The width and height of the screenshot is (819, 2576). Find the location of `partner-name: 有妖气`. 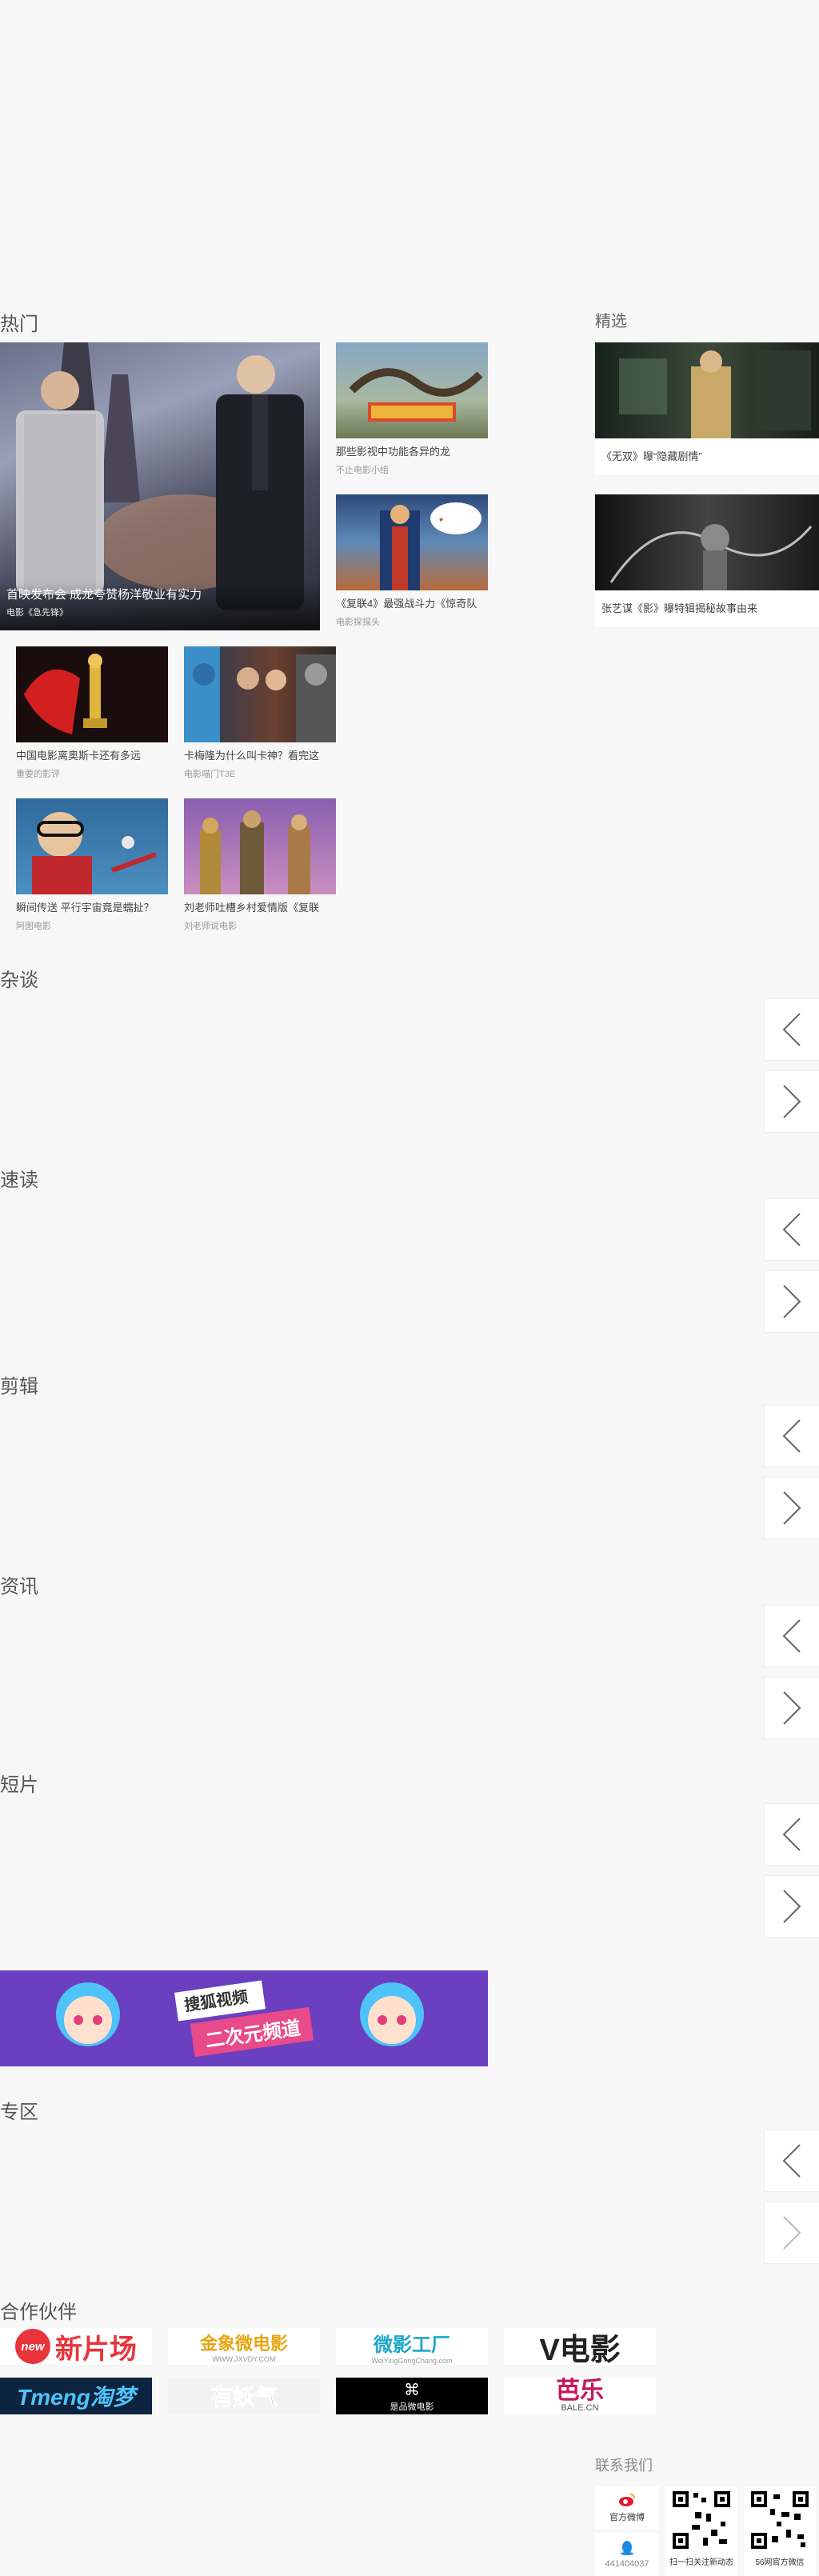

partner-name: 有妖气 is located at coordinates (244, 2397).